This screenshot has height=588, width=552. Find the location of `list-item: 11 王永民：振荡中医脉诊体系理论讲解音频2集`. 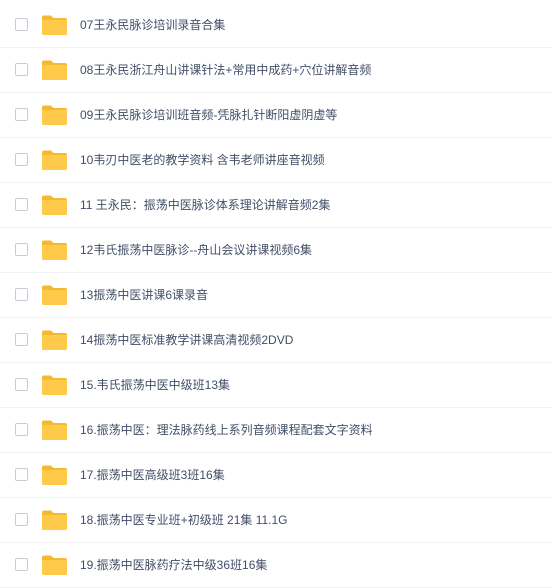

list-item: 11 王永民：振荡中医脉诊体系理论讲解音频2集 is located at coordinates (276, 205).